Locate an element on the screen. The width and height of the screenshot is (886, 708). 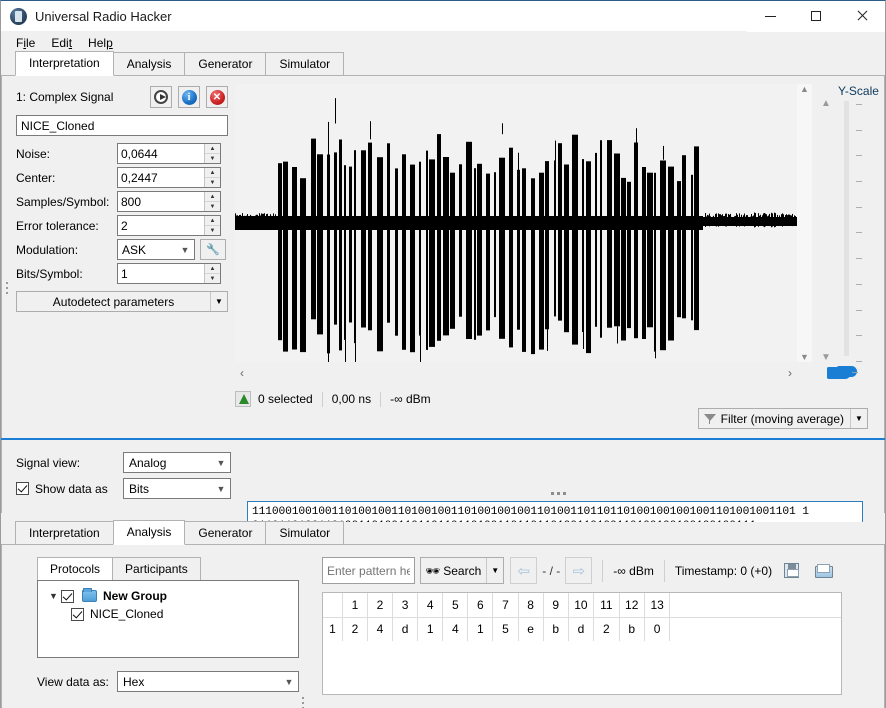
signal-name-input is located at coordinates (122, 125).